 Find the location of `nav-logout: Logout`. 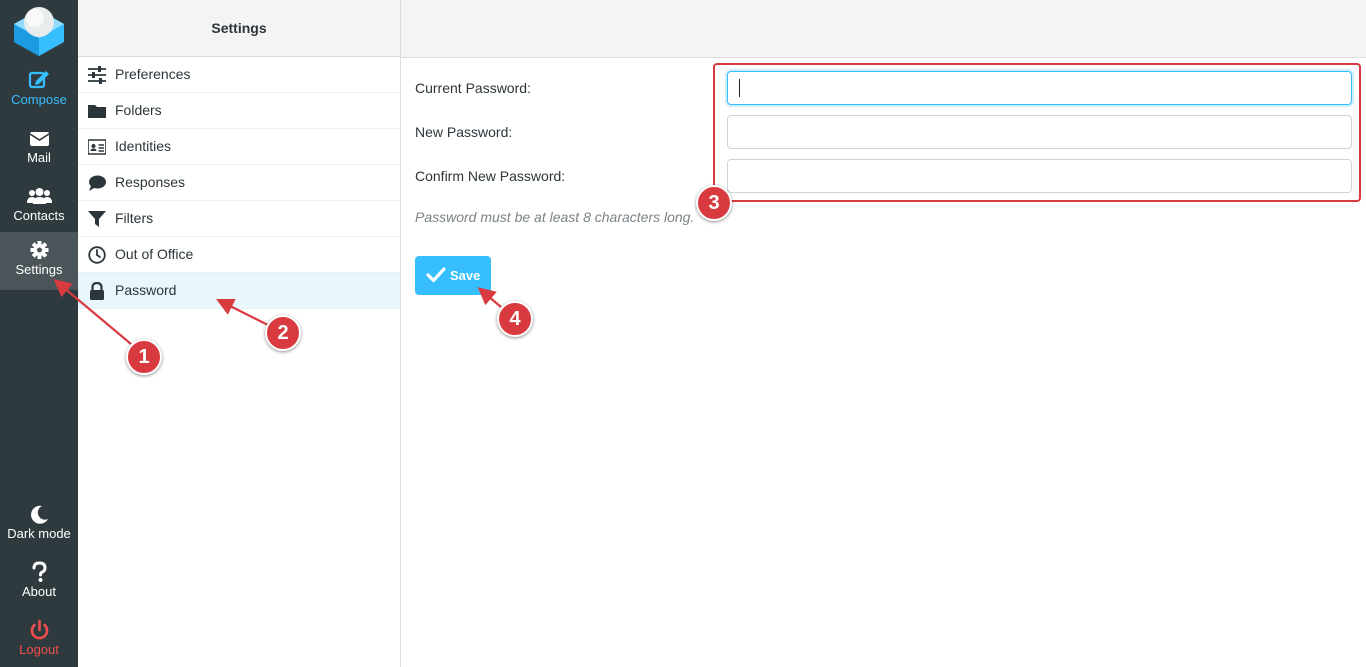

nav-logout: Logout is located at coordinates (39, 639).